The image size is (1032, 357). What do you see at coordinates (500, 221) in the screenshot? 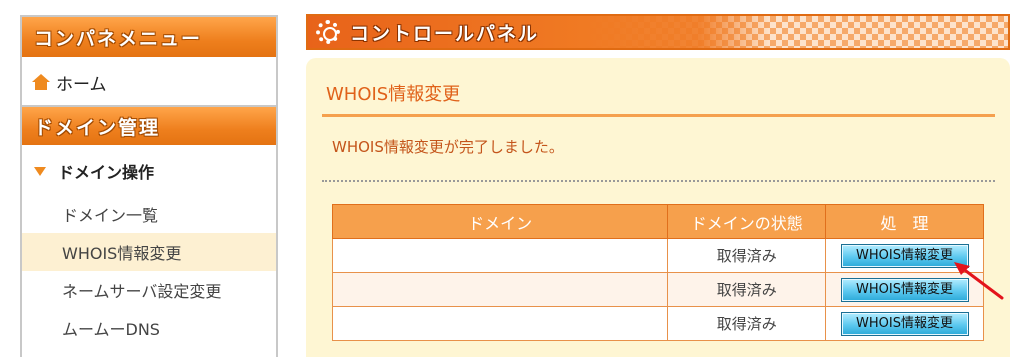
I see `column-header-domain: ドメイン` at bounding box center [500, 221].